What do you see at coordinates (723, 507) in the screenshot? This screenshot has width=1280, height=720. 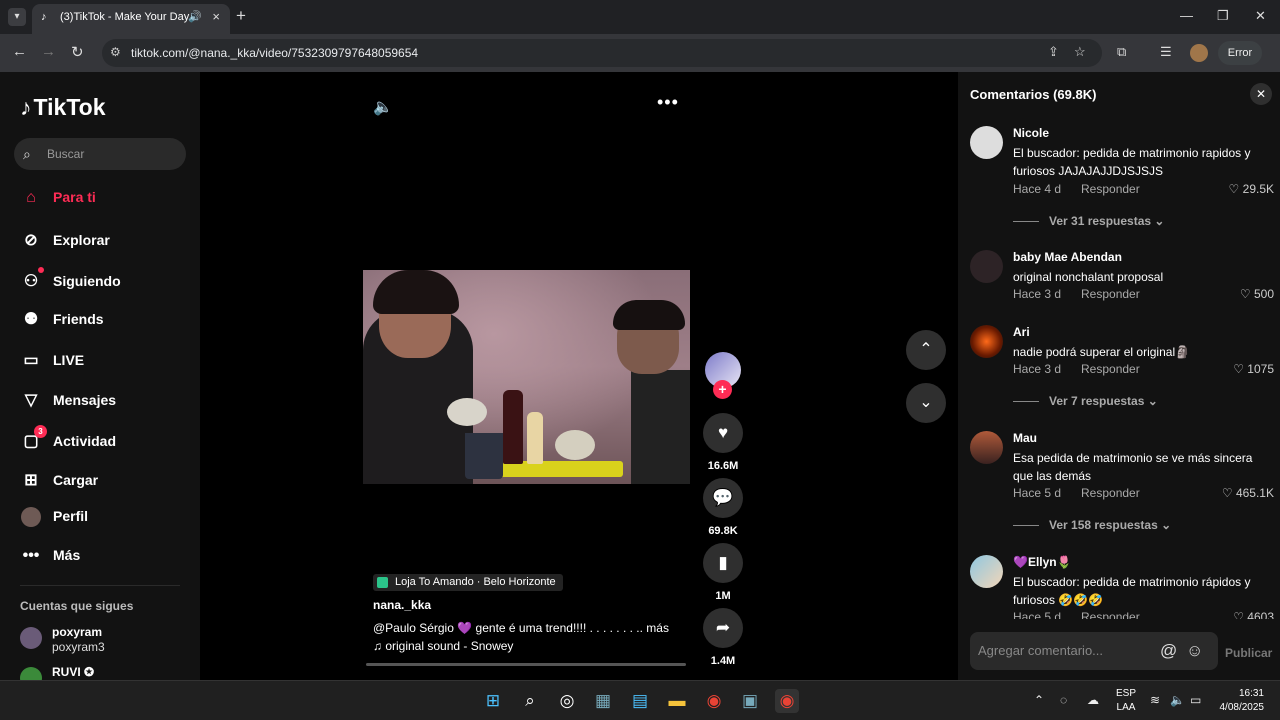 I see `comment-button: 💬 69.8K` at bounding box center [723, 507].